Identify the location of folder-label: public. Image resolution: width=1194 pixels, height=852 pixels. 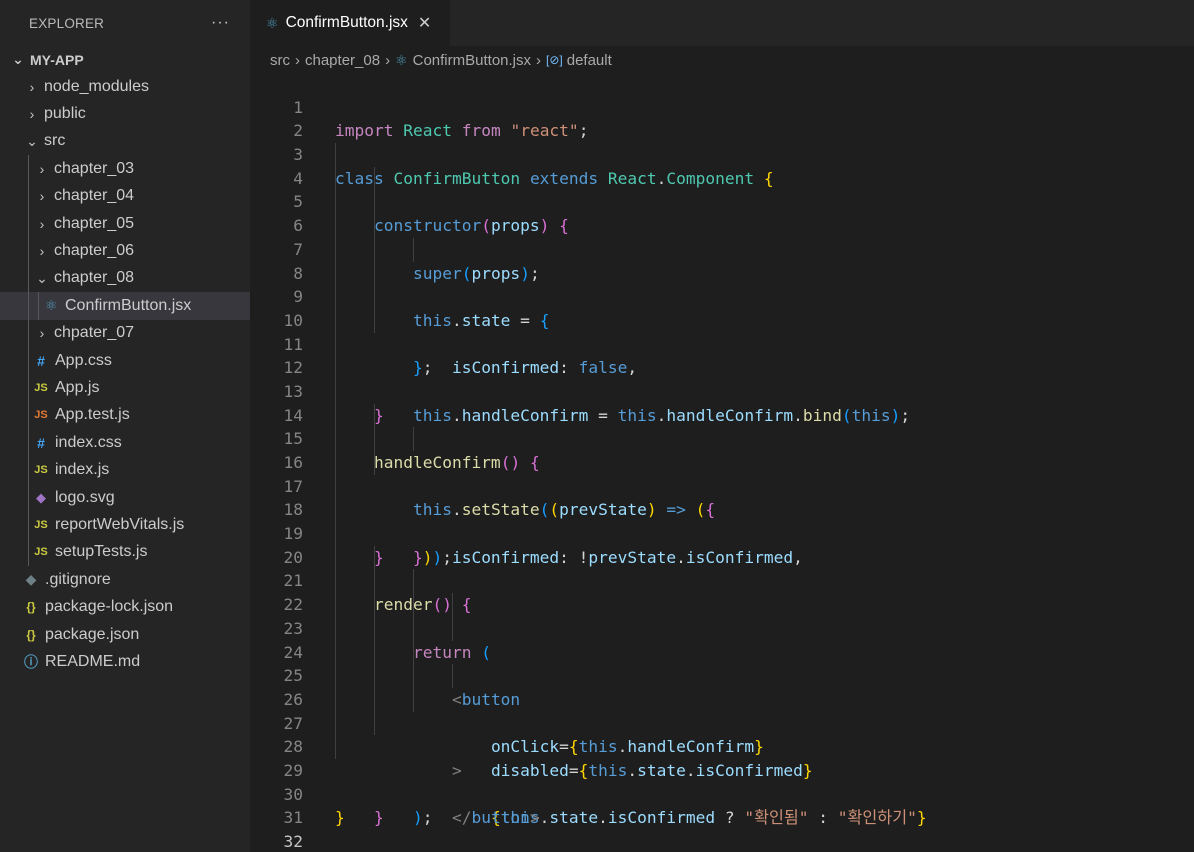
(65, 114).